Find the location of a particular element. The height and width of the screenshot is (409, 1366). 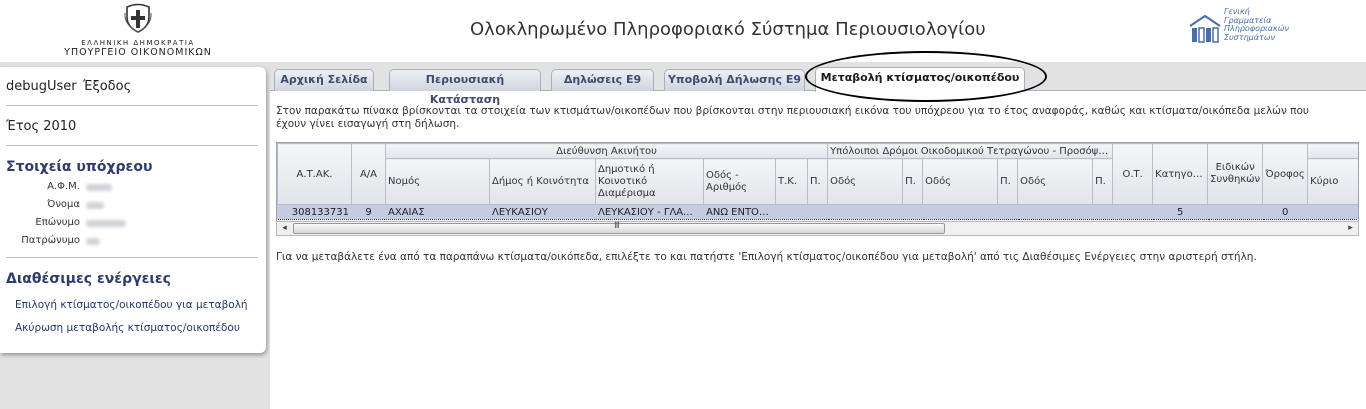

user-info: debugUser Έξοδος is located at coordinates (68, 86).